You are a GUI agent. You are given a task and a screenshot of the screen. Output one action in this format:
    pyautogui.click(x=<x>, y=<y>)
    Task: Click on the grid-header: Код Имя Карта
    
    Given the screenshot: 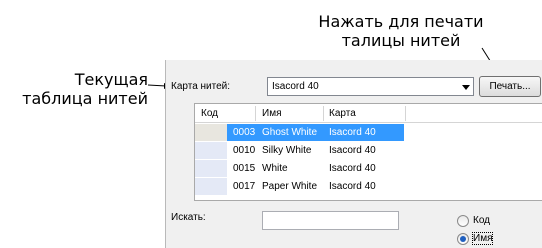 What is the action you would take?
    pyautogui.click(x=368, y=113)
    